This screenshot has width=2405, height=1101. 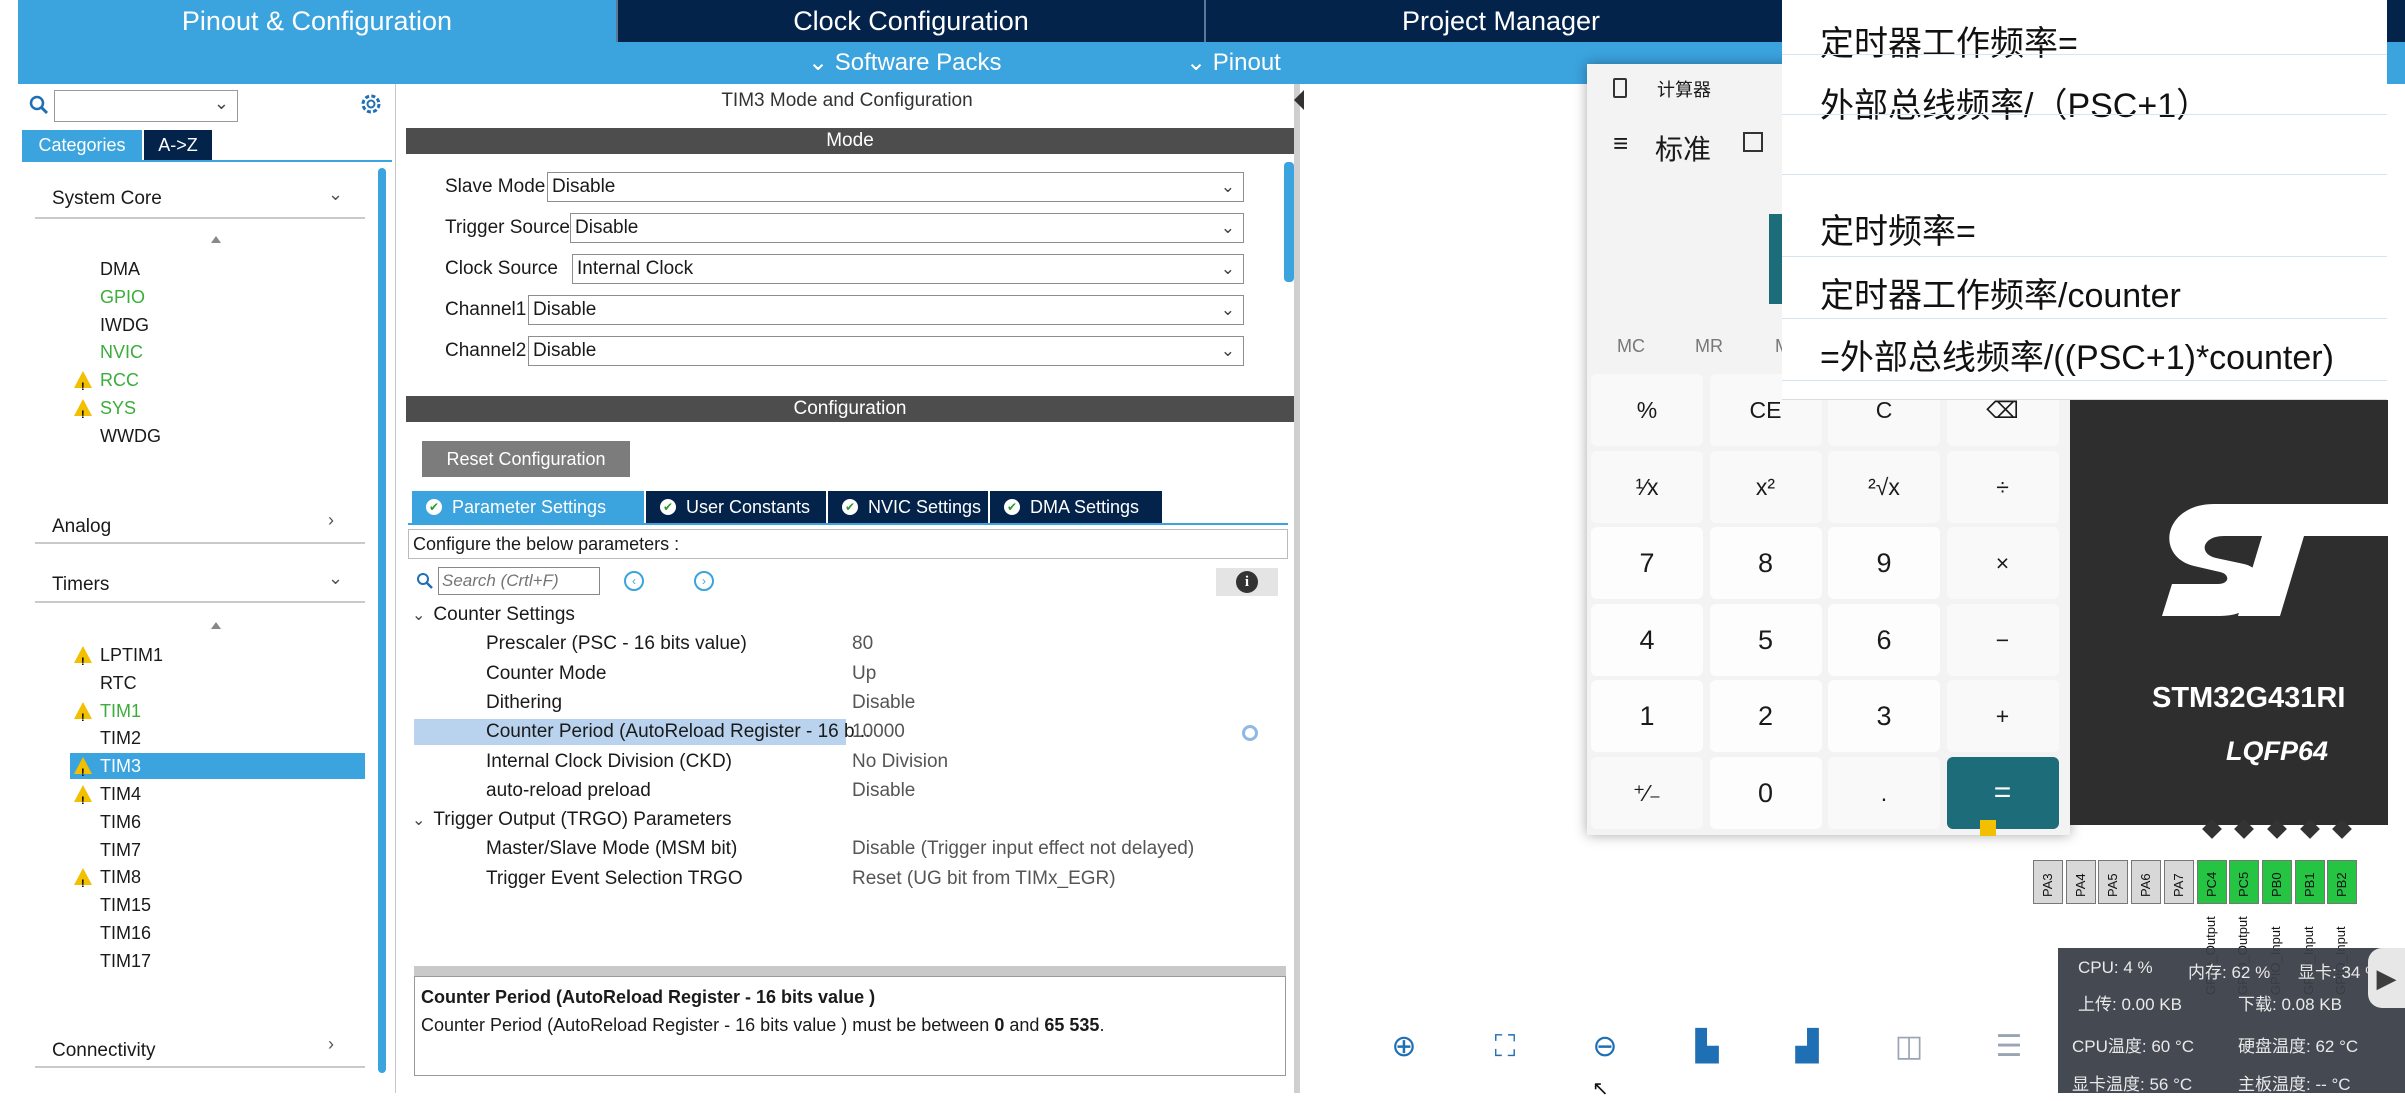 I want to click on chip-pin-pb2: PB2, so click(x=2342, y=882).